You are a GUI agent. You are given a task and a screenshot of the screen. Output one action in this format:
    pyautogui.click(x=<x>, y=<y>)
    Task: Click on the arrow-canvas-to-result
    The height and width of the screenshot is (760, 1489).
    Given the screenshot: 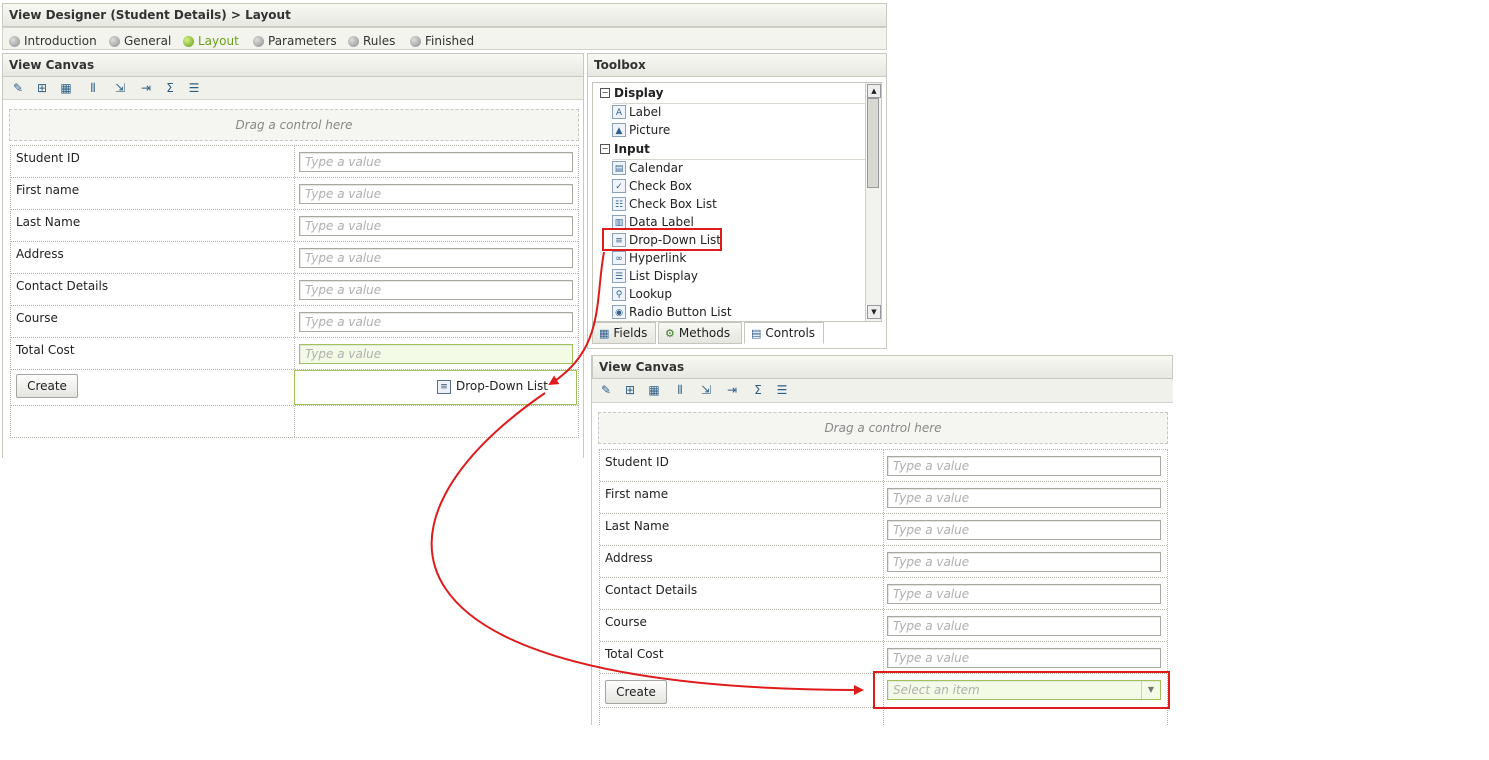 What is the action you would take?
    pyautogui.click(x=647, y=543)
    